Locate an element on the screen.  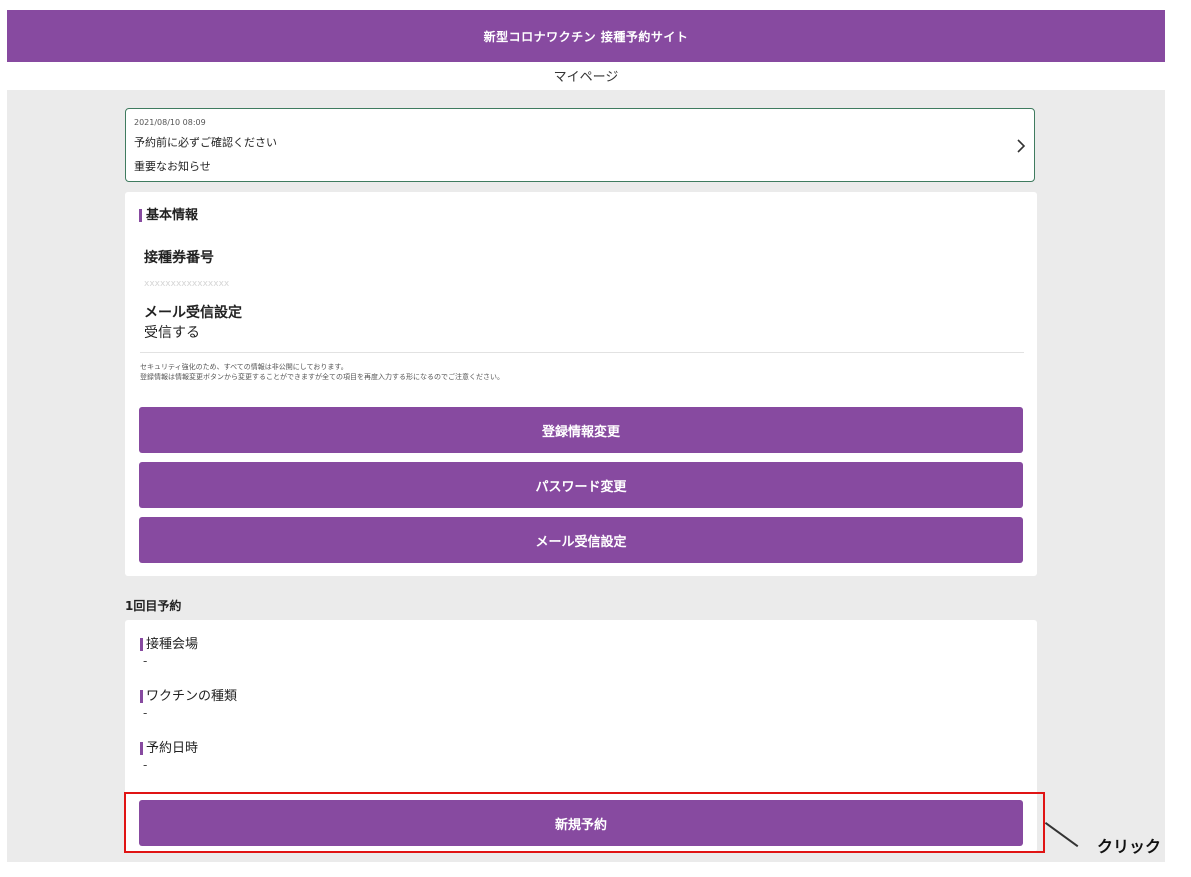
page-title: マイページ is located at coordinates (586, 77).